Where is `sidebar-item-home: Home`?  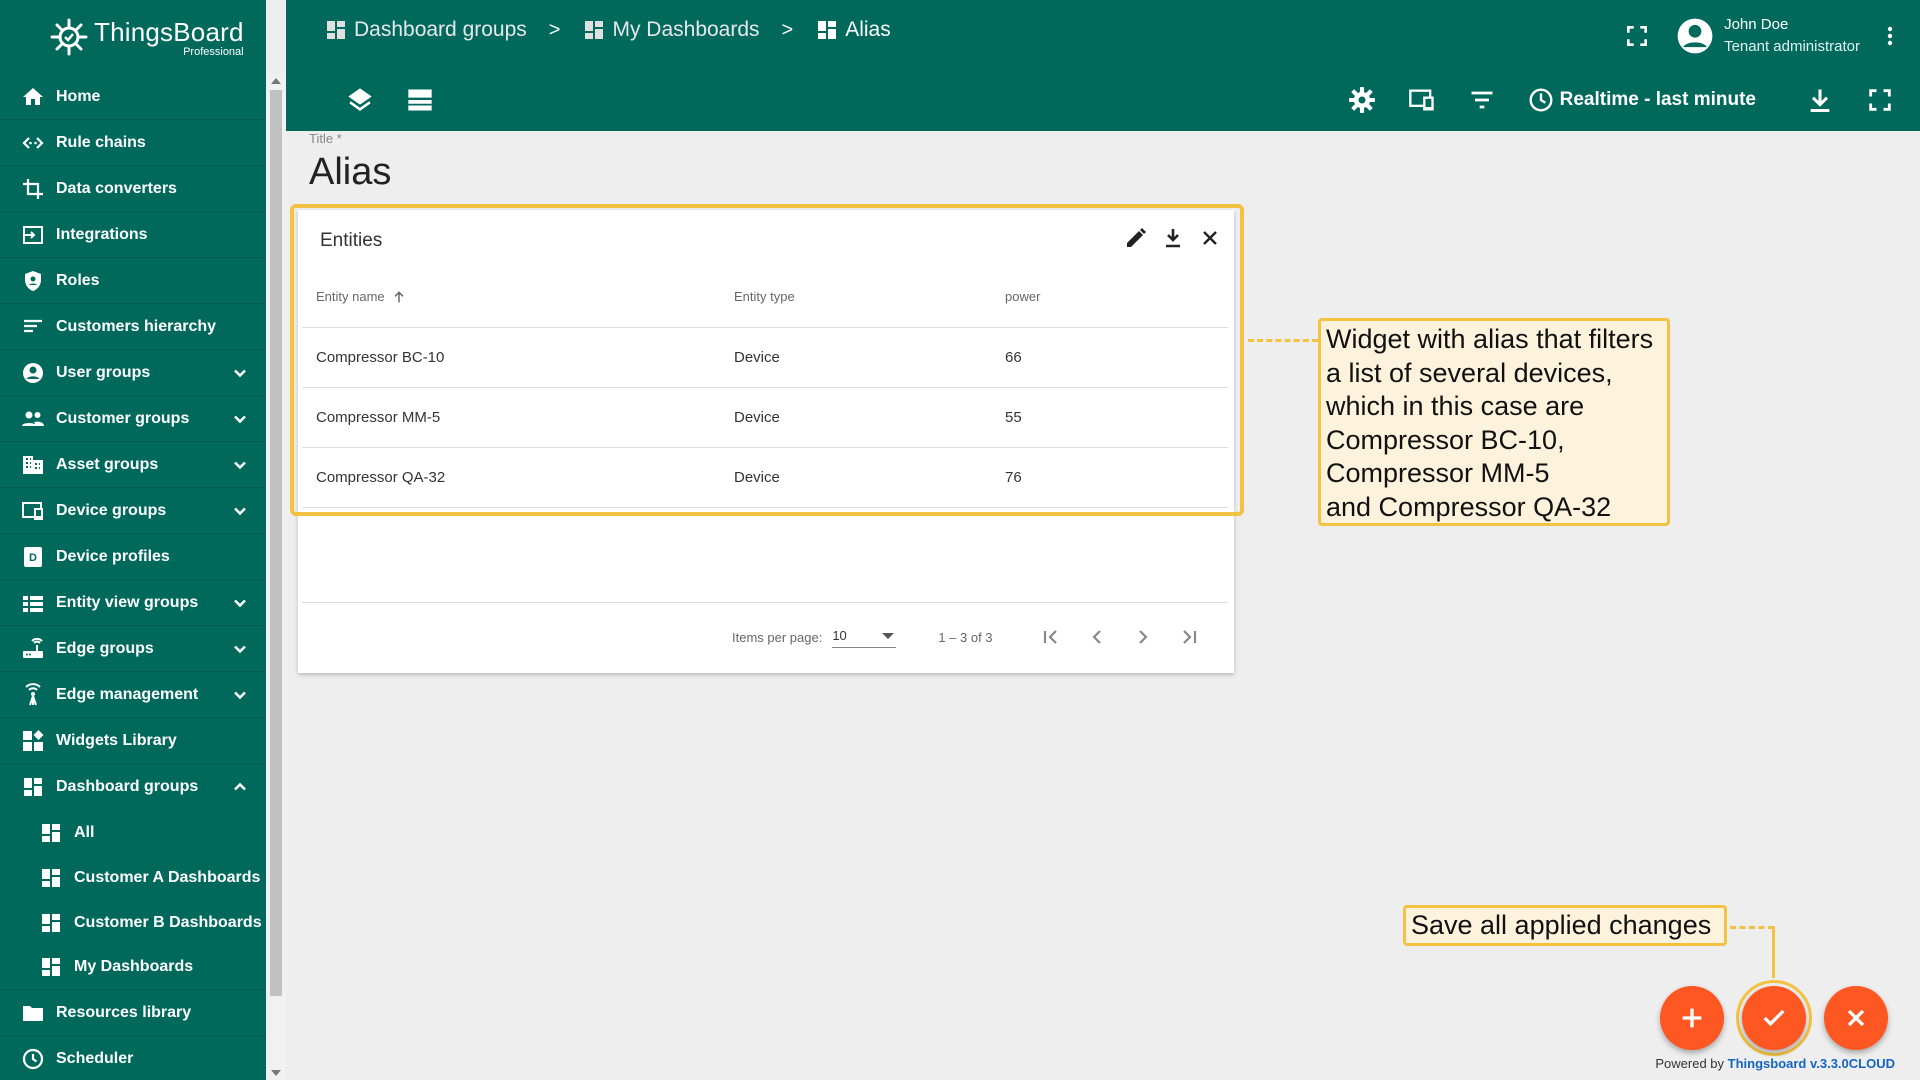
sidebar-item-home: Home is located at coordinates (133, 97).